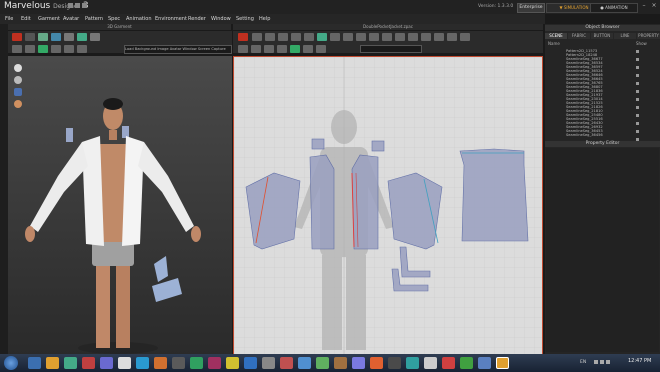 The image size is (660, 372). I want to click on view-icon, so click(17, 49).